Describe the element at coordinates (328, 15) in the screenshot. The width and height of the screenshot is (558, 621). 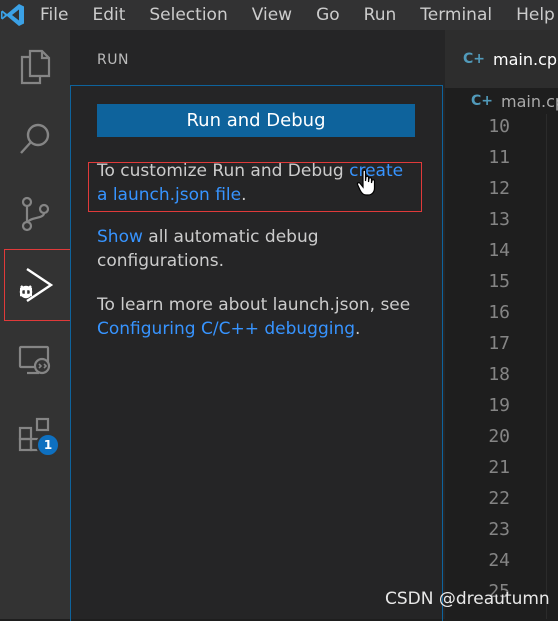
I see `menu-go: Go` at that location.